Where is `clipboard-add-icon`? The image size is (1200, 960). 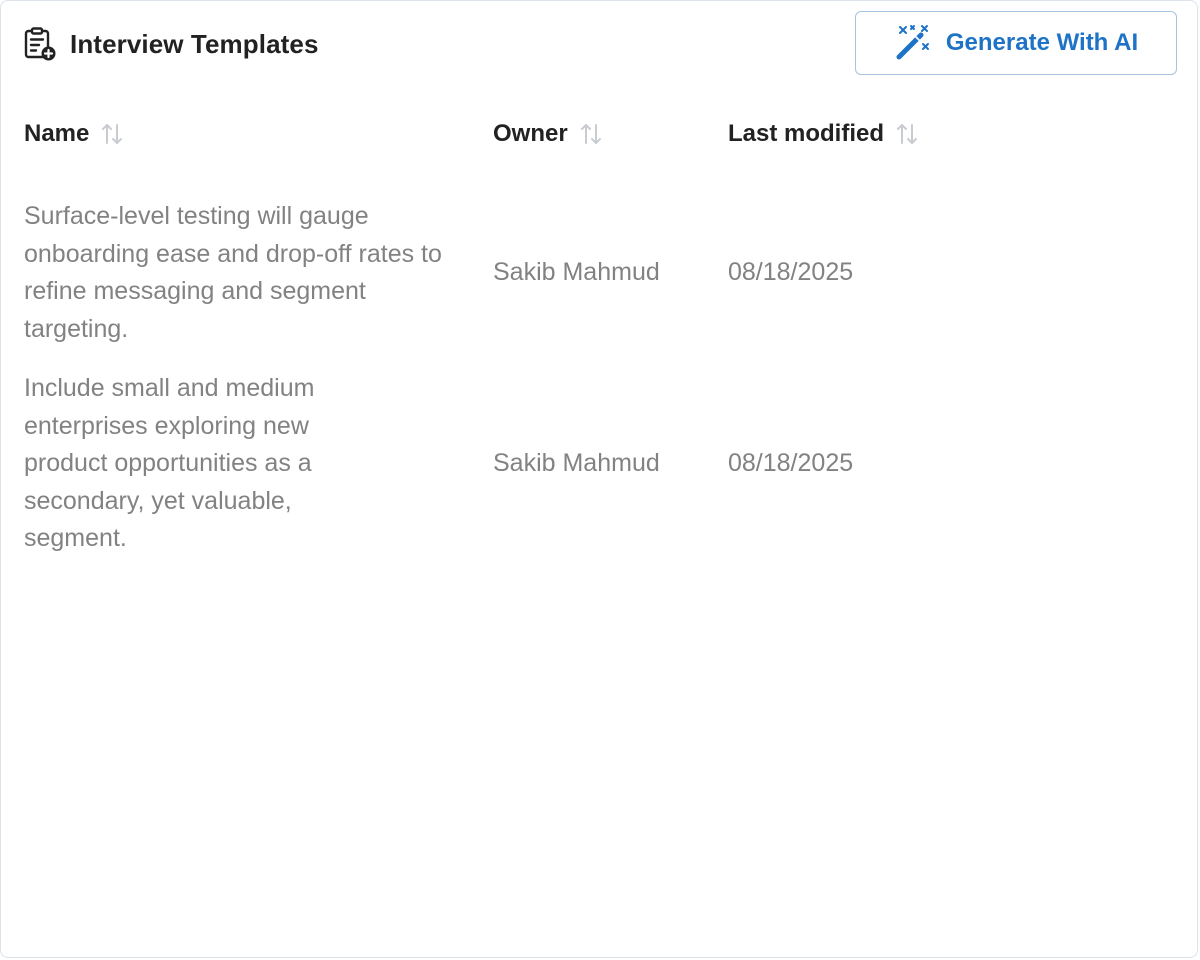 clipboard-add-icon is located at coordinates (40, 44).